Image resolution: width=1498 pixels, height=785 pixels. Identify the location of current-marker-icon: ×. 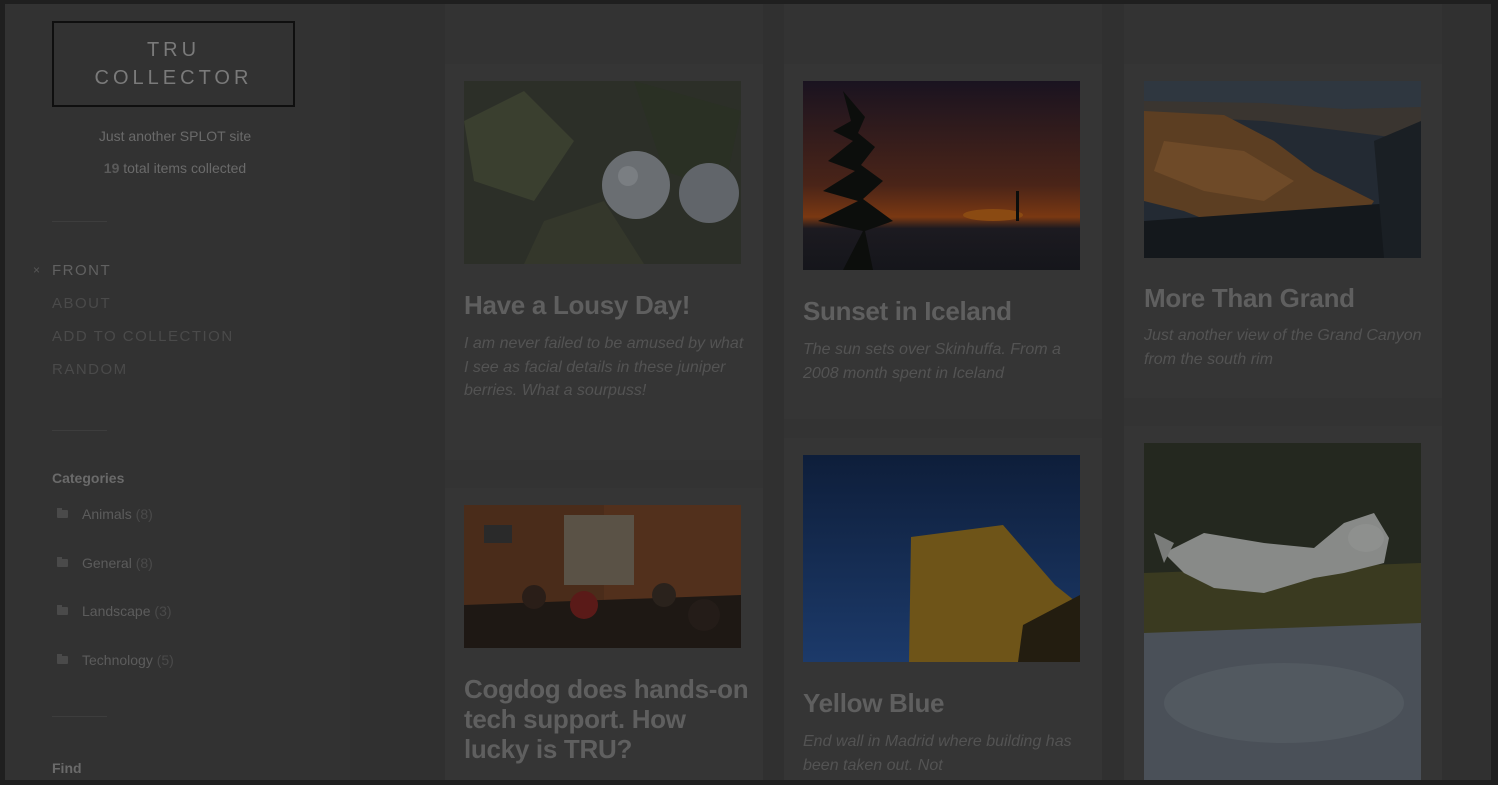
(37, 270).